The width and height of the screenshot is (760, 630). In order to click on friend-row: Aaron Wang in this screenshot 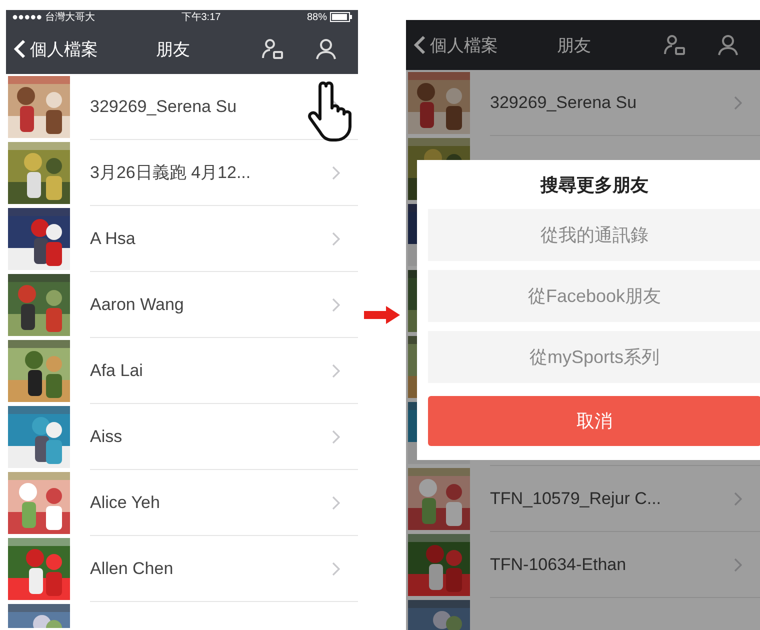, I will do `click(182, 305)`.